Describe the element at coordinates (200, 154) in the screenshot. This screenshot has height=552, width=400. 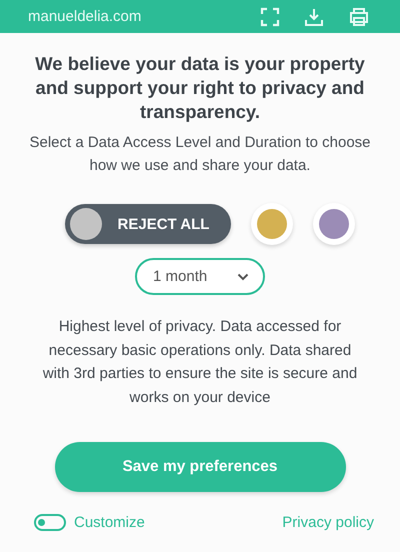
I see `intro-text: Select a Data Access Level and Duration to choose how we use and share your data.` at that location.